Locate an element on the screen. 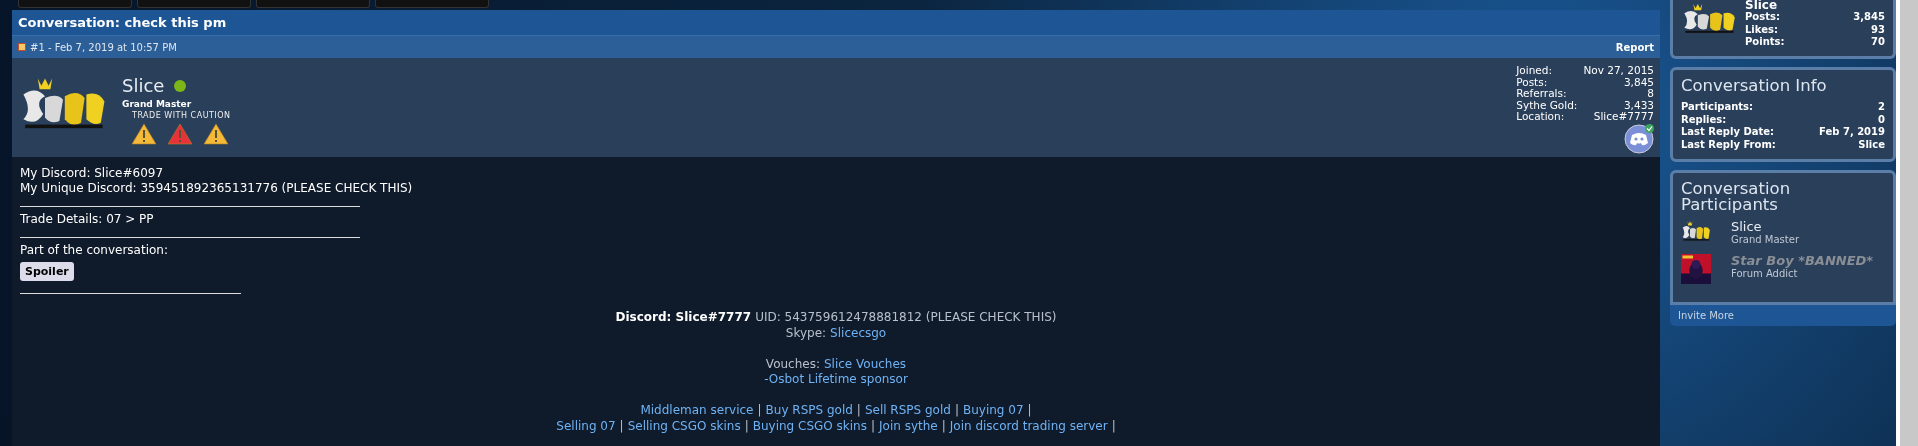 The image size is (1918, 446). signature-link: Slicecsgo is located at coordinates (858, 333).